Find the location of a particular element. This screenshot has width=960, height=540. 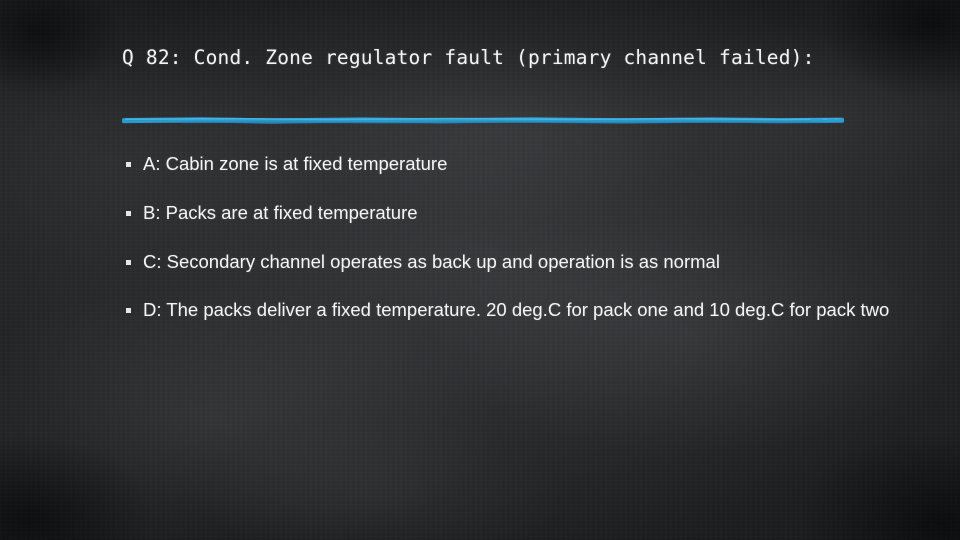

answer-option-a: A: Cabin zone is at fixed temperature is located at coordinates (295, 163).